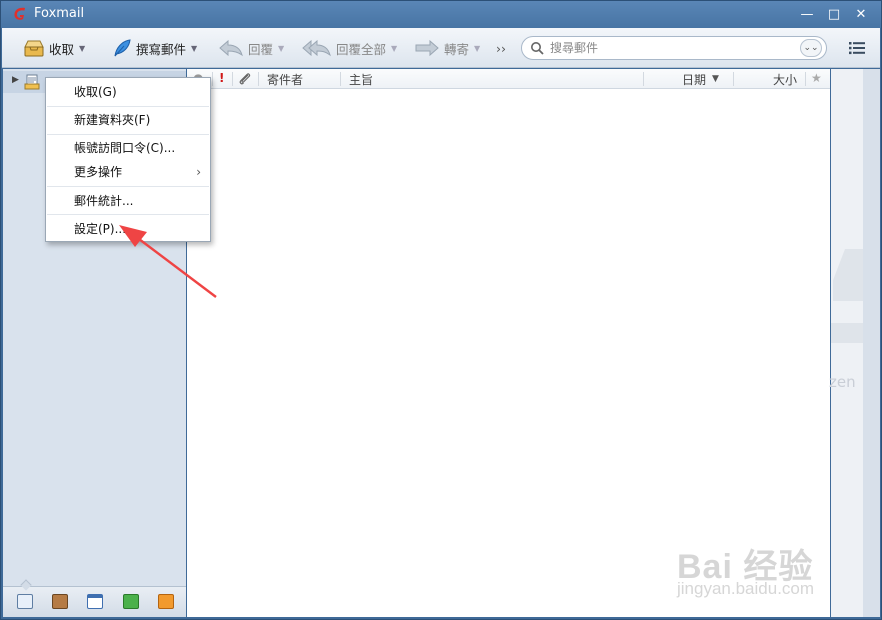 This screenshot has width=882, height=620. What do you see at coordinates (161, 49) in the screenshot?
I see `compose-label: 撰寫郵件` at bounding box center [161, 49].